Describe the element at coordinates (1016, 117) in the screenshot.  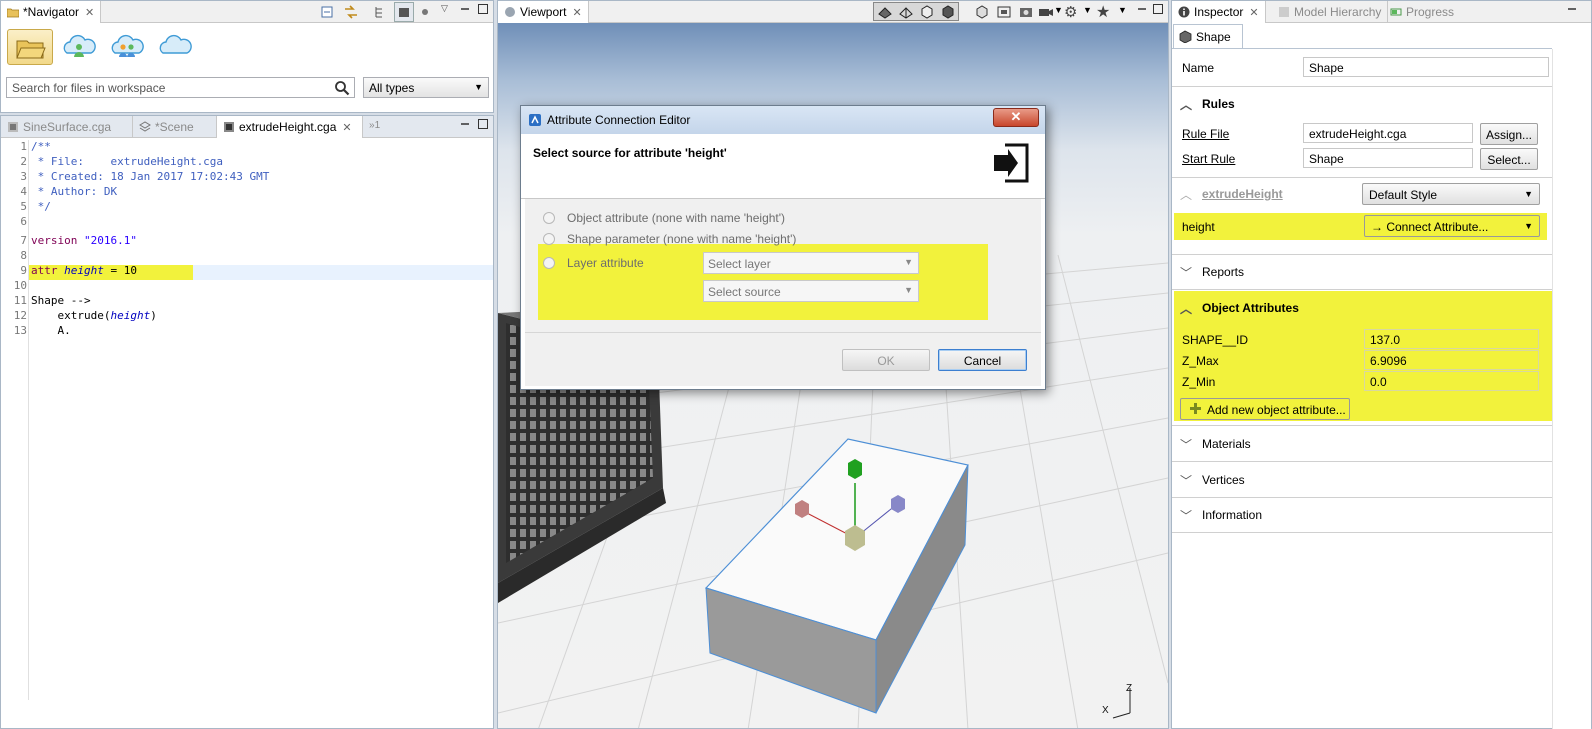
I see `close-button: ✕` at that location.